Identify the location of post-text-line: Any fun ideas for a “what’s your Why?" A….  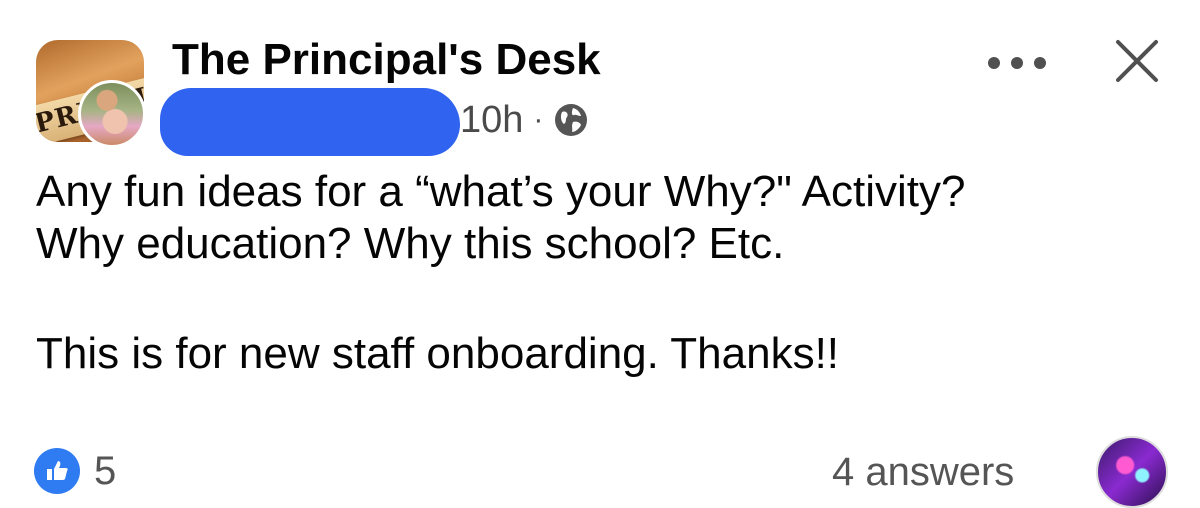
(501, 191).